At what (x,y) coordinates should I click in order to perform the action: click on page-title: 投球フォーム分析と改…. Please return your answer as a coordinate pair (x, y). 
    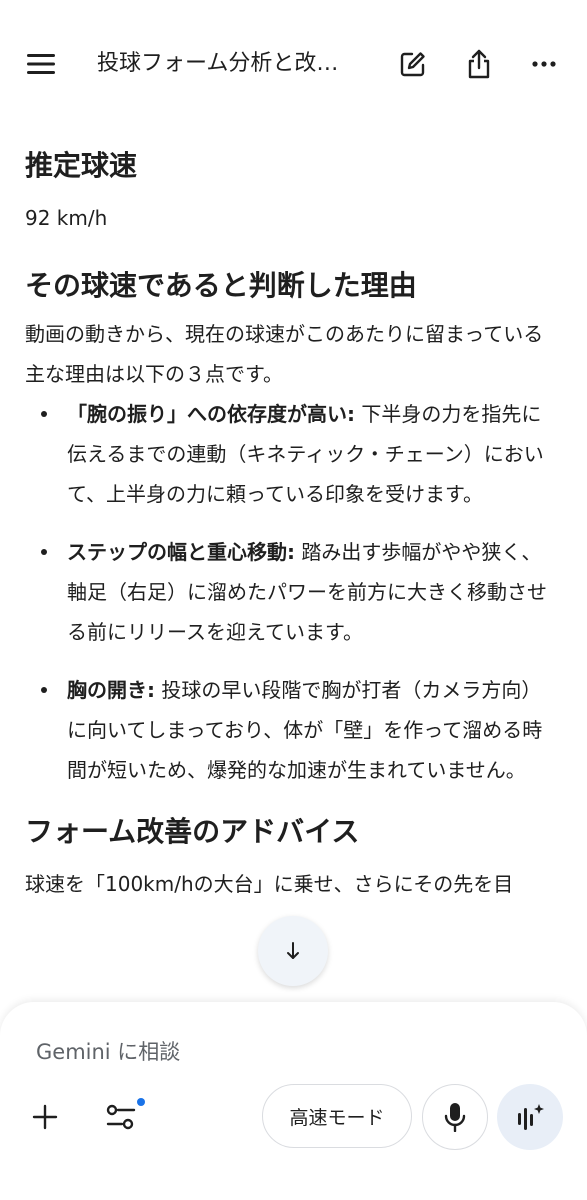
    Looking at the image, I should click on (218, 63).